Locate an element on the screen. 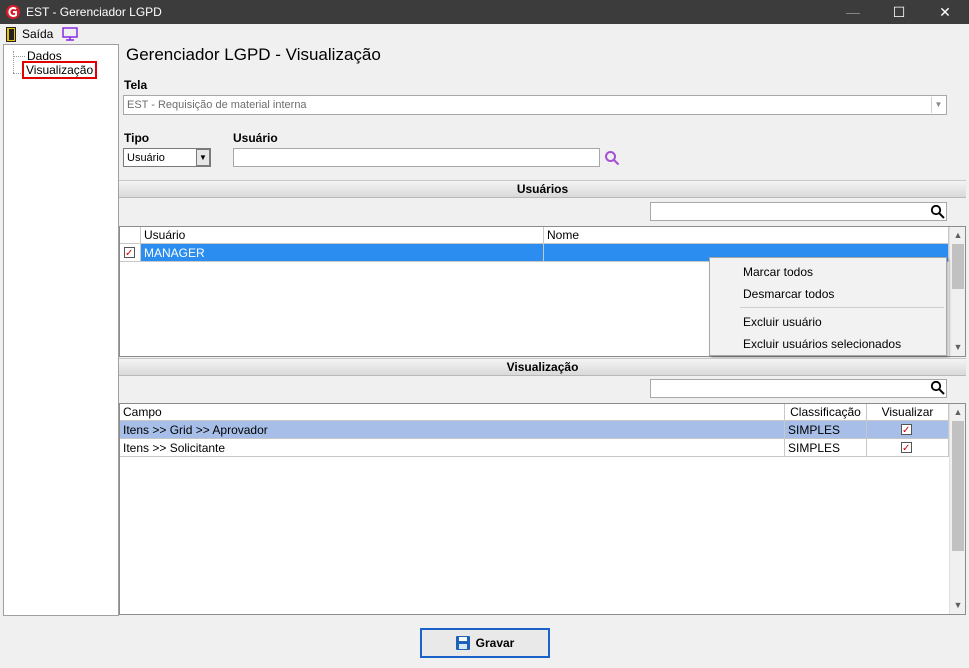  column-header-campo: Campo is located at coordinates (452, 412).